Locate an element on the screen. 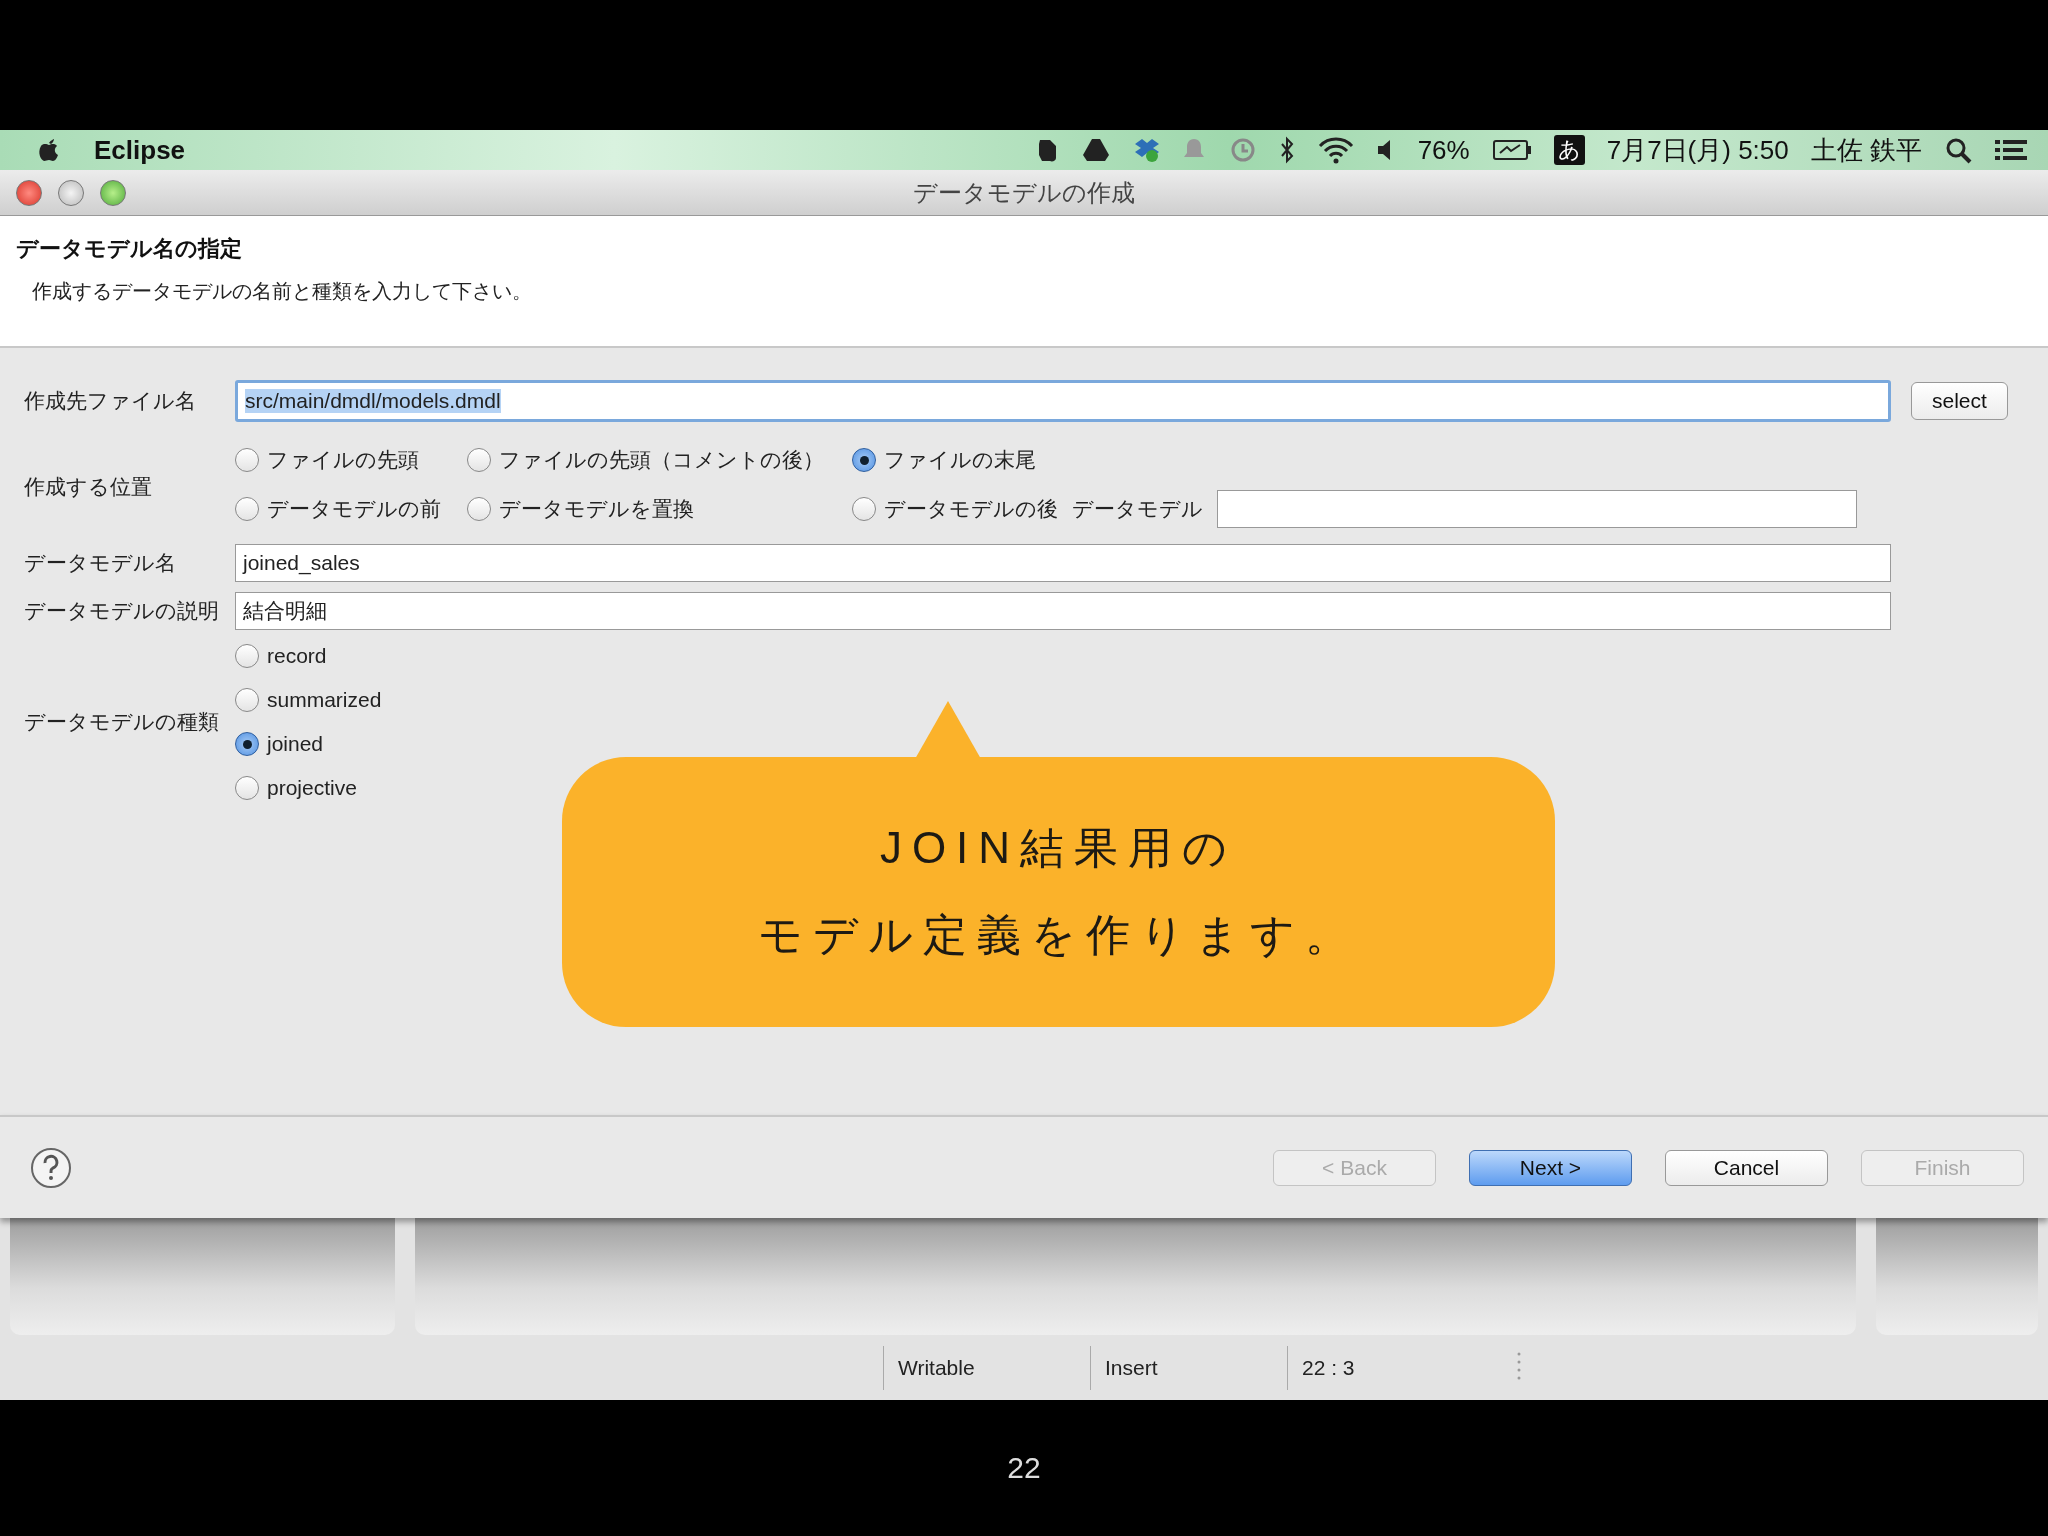 This screenshot has height=1536, width=2048. radio-label: projective is located at coordinates (312, 788).